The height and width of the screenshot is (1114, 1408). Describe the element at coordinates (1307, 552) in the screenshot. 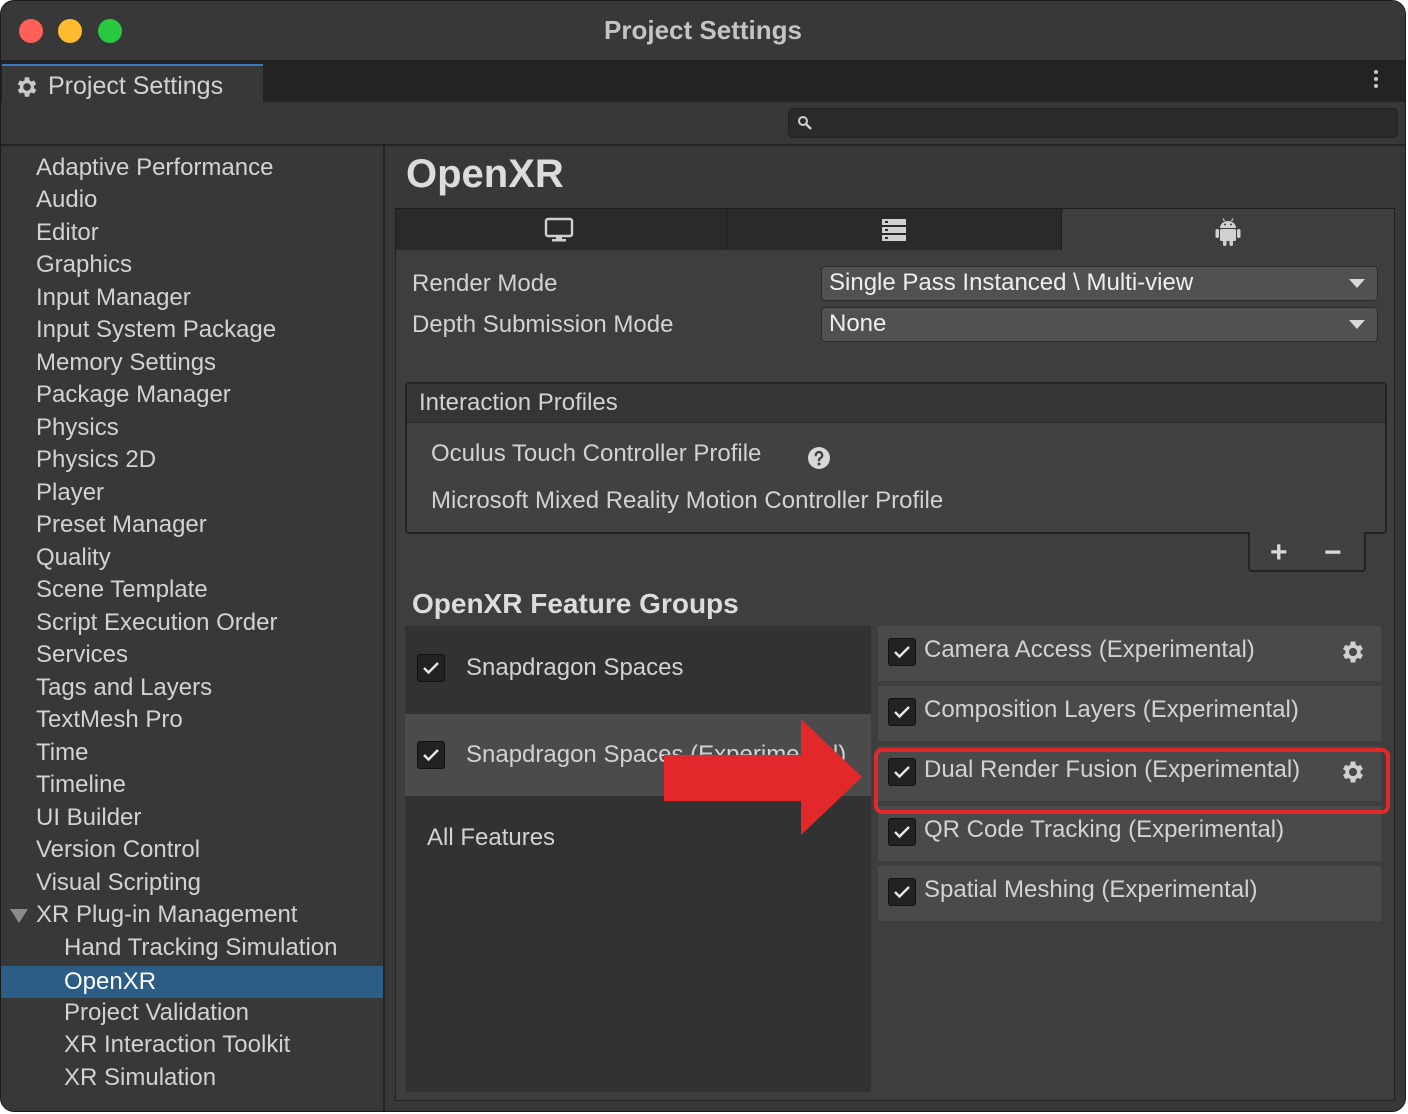

I see `profile-add-remove-footer: + −` at that location.